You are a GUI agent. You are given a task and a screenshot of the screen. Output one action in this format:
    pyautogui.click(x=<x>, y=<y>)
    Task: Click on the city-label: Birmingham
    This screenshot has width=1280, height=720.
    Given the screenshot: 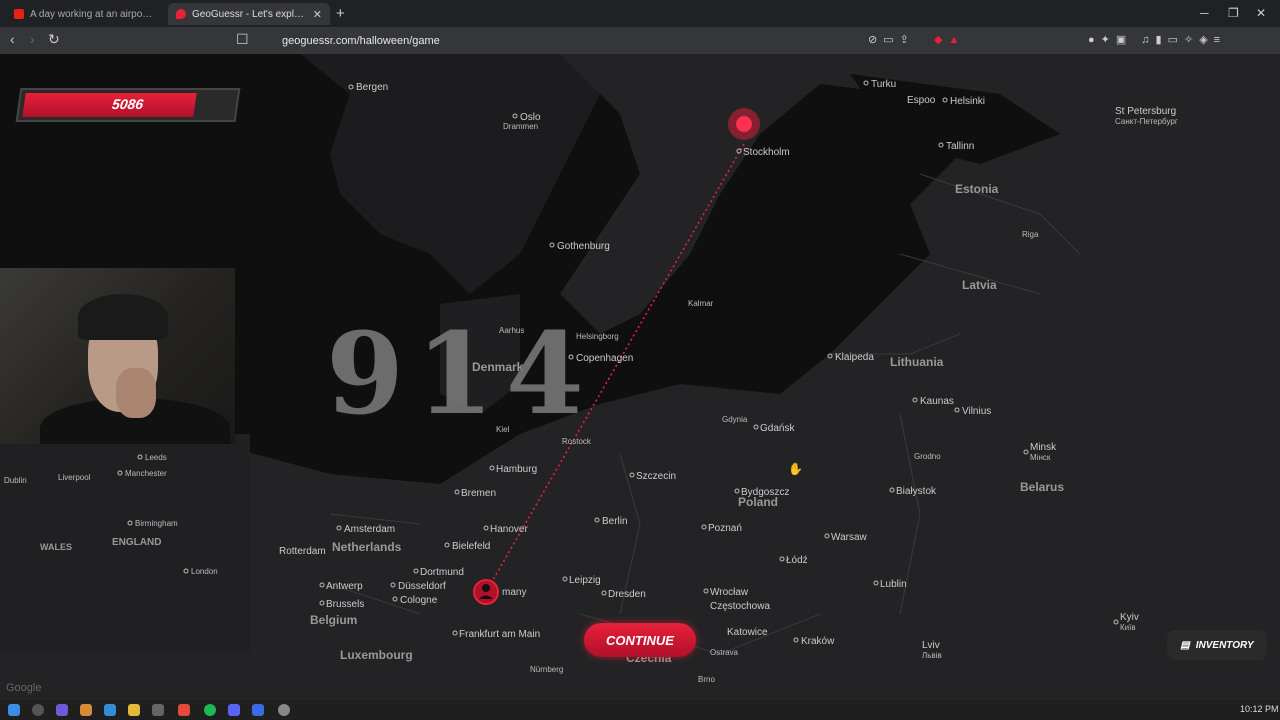 What is the action you would take?
    pyautogui.click(x=156, y=523)
    